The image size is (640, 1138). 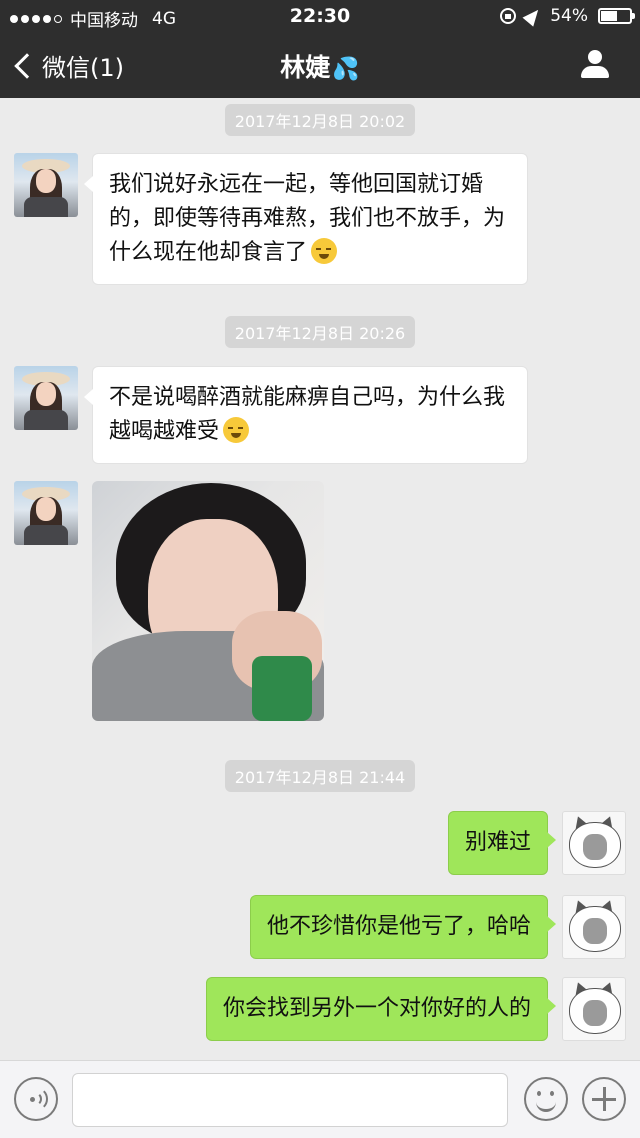 I want to click on rotation-lock-icon, so click(x=508, y=16).